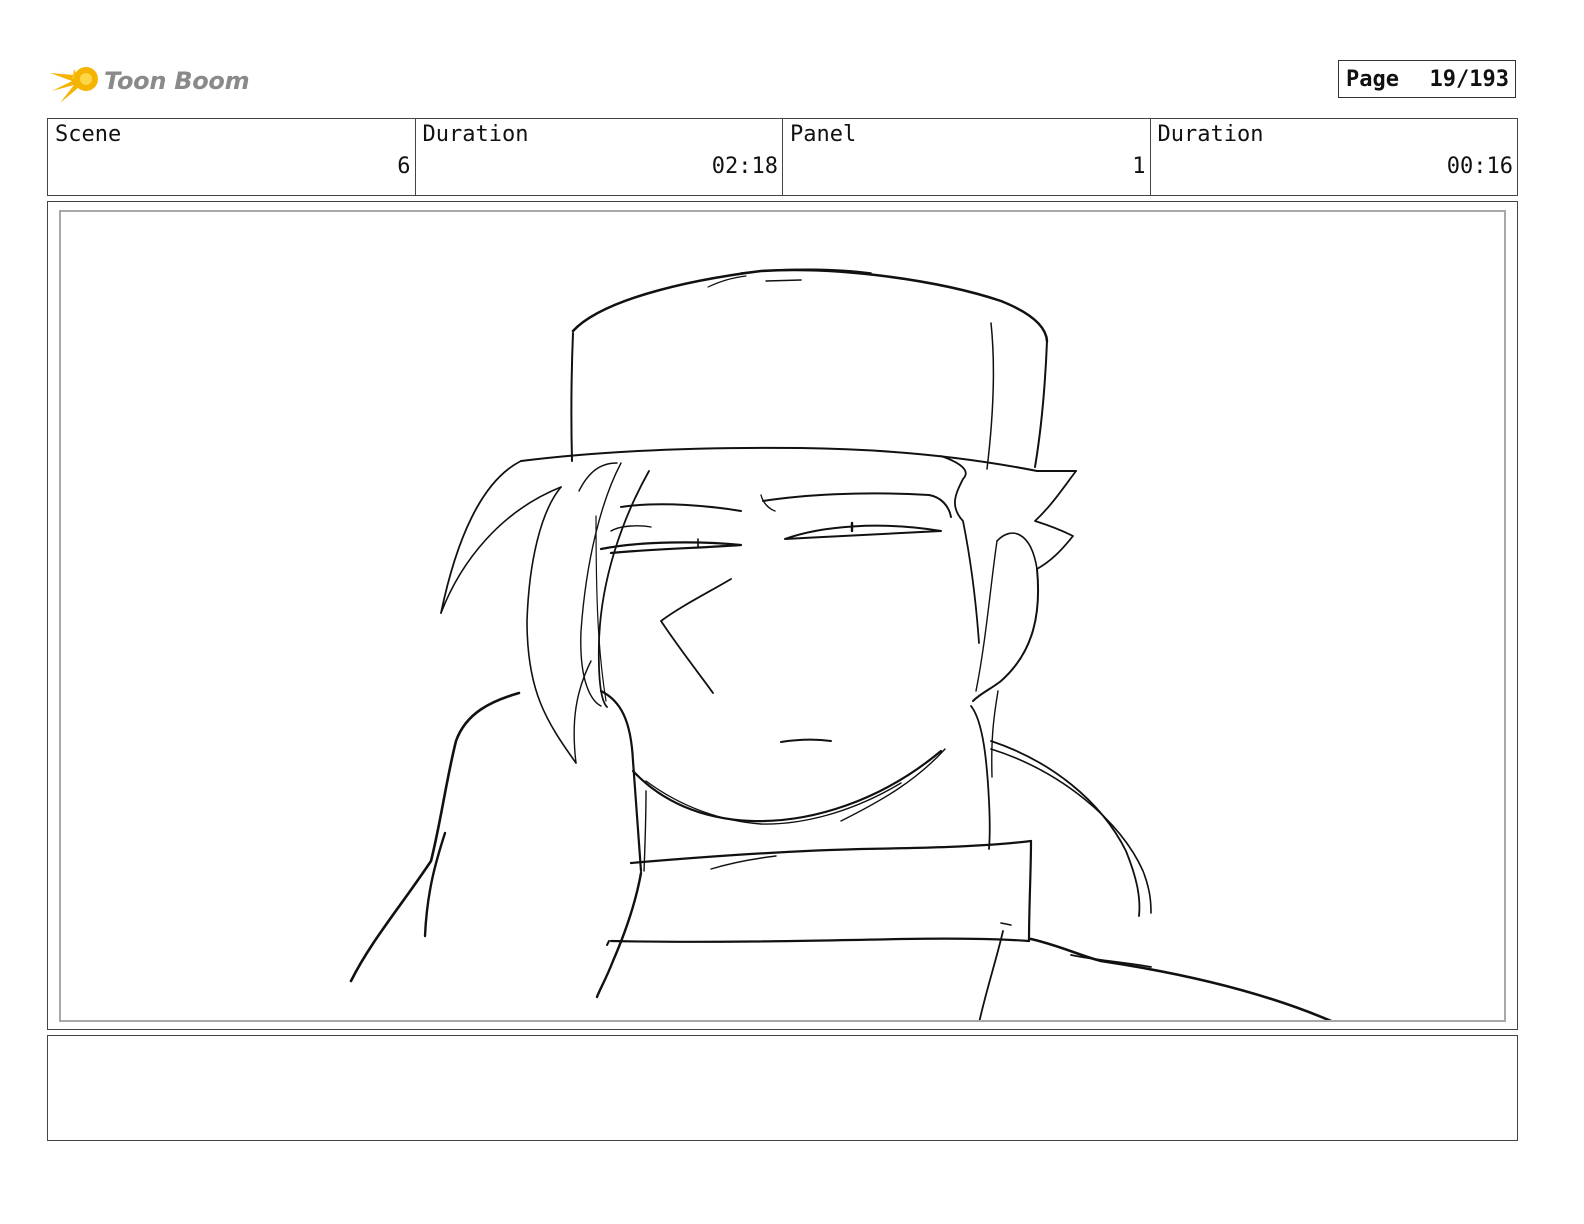 The width and height of the screenshot is (1584, 1224). What do you see at coordinates (823, 134) in the screenshot?
I see `panel-label: Panel` at bounding box center [823, 134].